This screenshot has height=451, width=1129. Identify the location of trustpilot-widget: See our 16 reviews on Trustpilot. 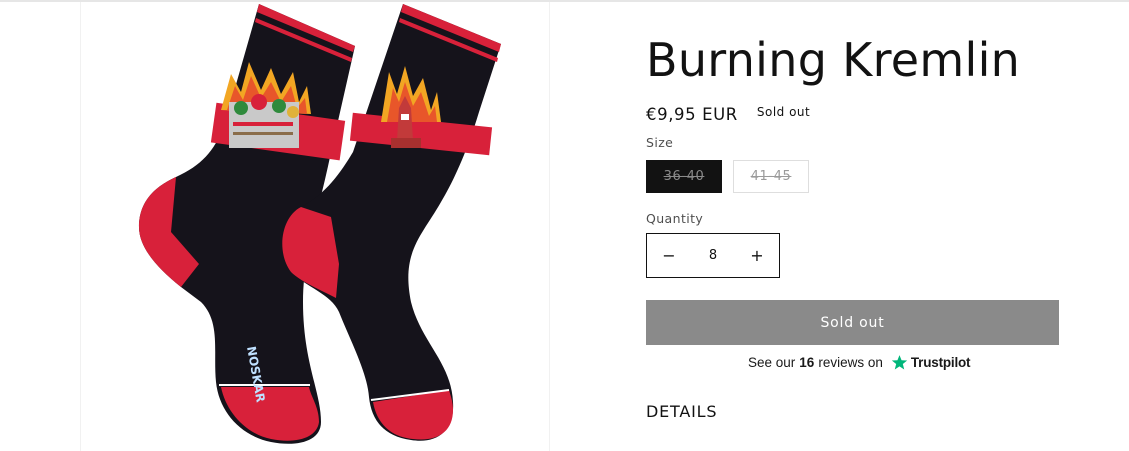
(859, 362).